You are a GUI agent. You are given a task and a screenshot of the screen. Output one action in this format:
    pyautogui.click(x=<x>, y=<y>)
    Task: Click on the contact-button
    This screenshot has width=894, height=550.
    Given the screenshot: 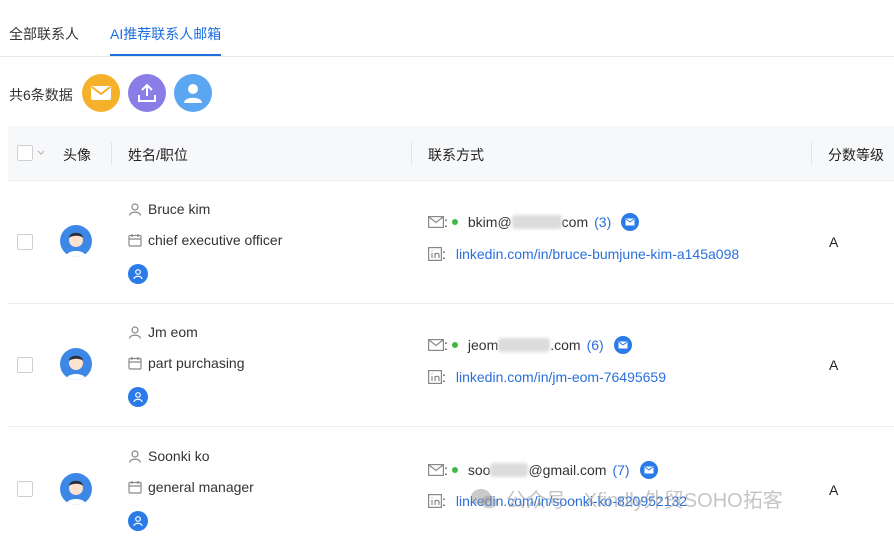 What is the action you would take?
    pyautogui.click(x=193, y=93)
    